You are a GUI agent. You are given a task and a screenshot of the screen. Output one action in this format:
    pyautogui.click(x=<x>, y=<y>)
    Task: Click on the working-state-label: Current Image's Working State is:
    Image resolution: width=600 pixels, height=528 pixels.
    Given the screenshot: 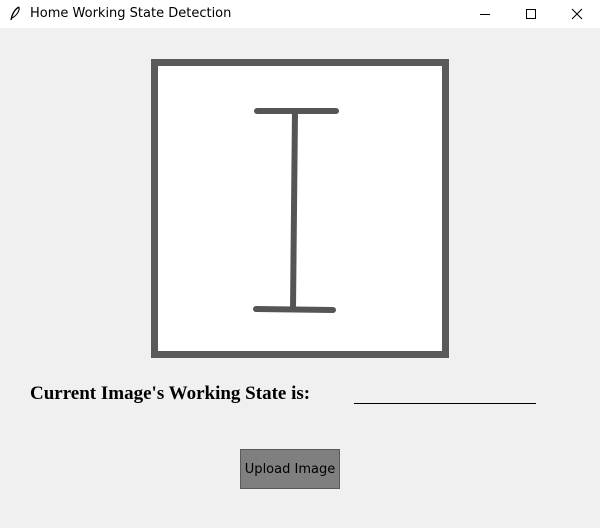 What is the action you would take?
    pyautogui.click(x=170, y=393)
    